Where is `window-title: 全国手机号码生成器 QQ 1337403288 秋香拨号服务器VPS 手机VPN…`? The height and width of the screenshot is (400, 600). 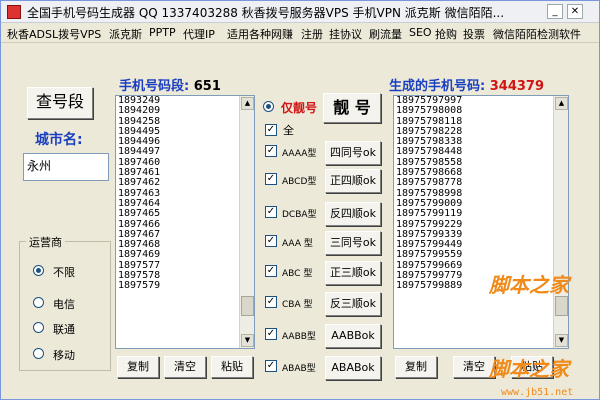
window-title: 全国手机号码生成器 QQ 1337403288 秋香拨号服务器VPS 手机VPN… is located at coordinates (266, 13).